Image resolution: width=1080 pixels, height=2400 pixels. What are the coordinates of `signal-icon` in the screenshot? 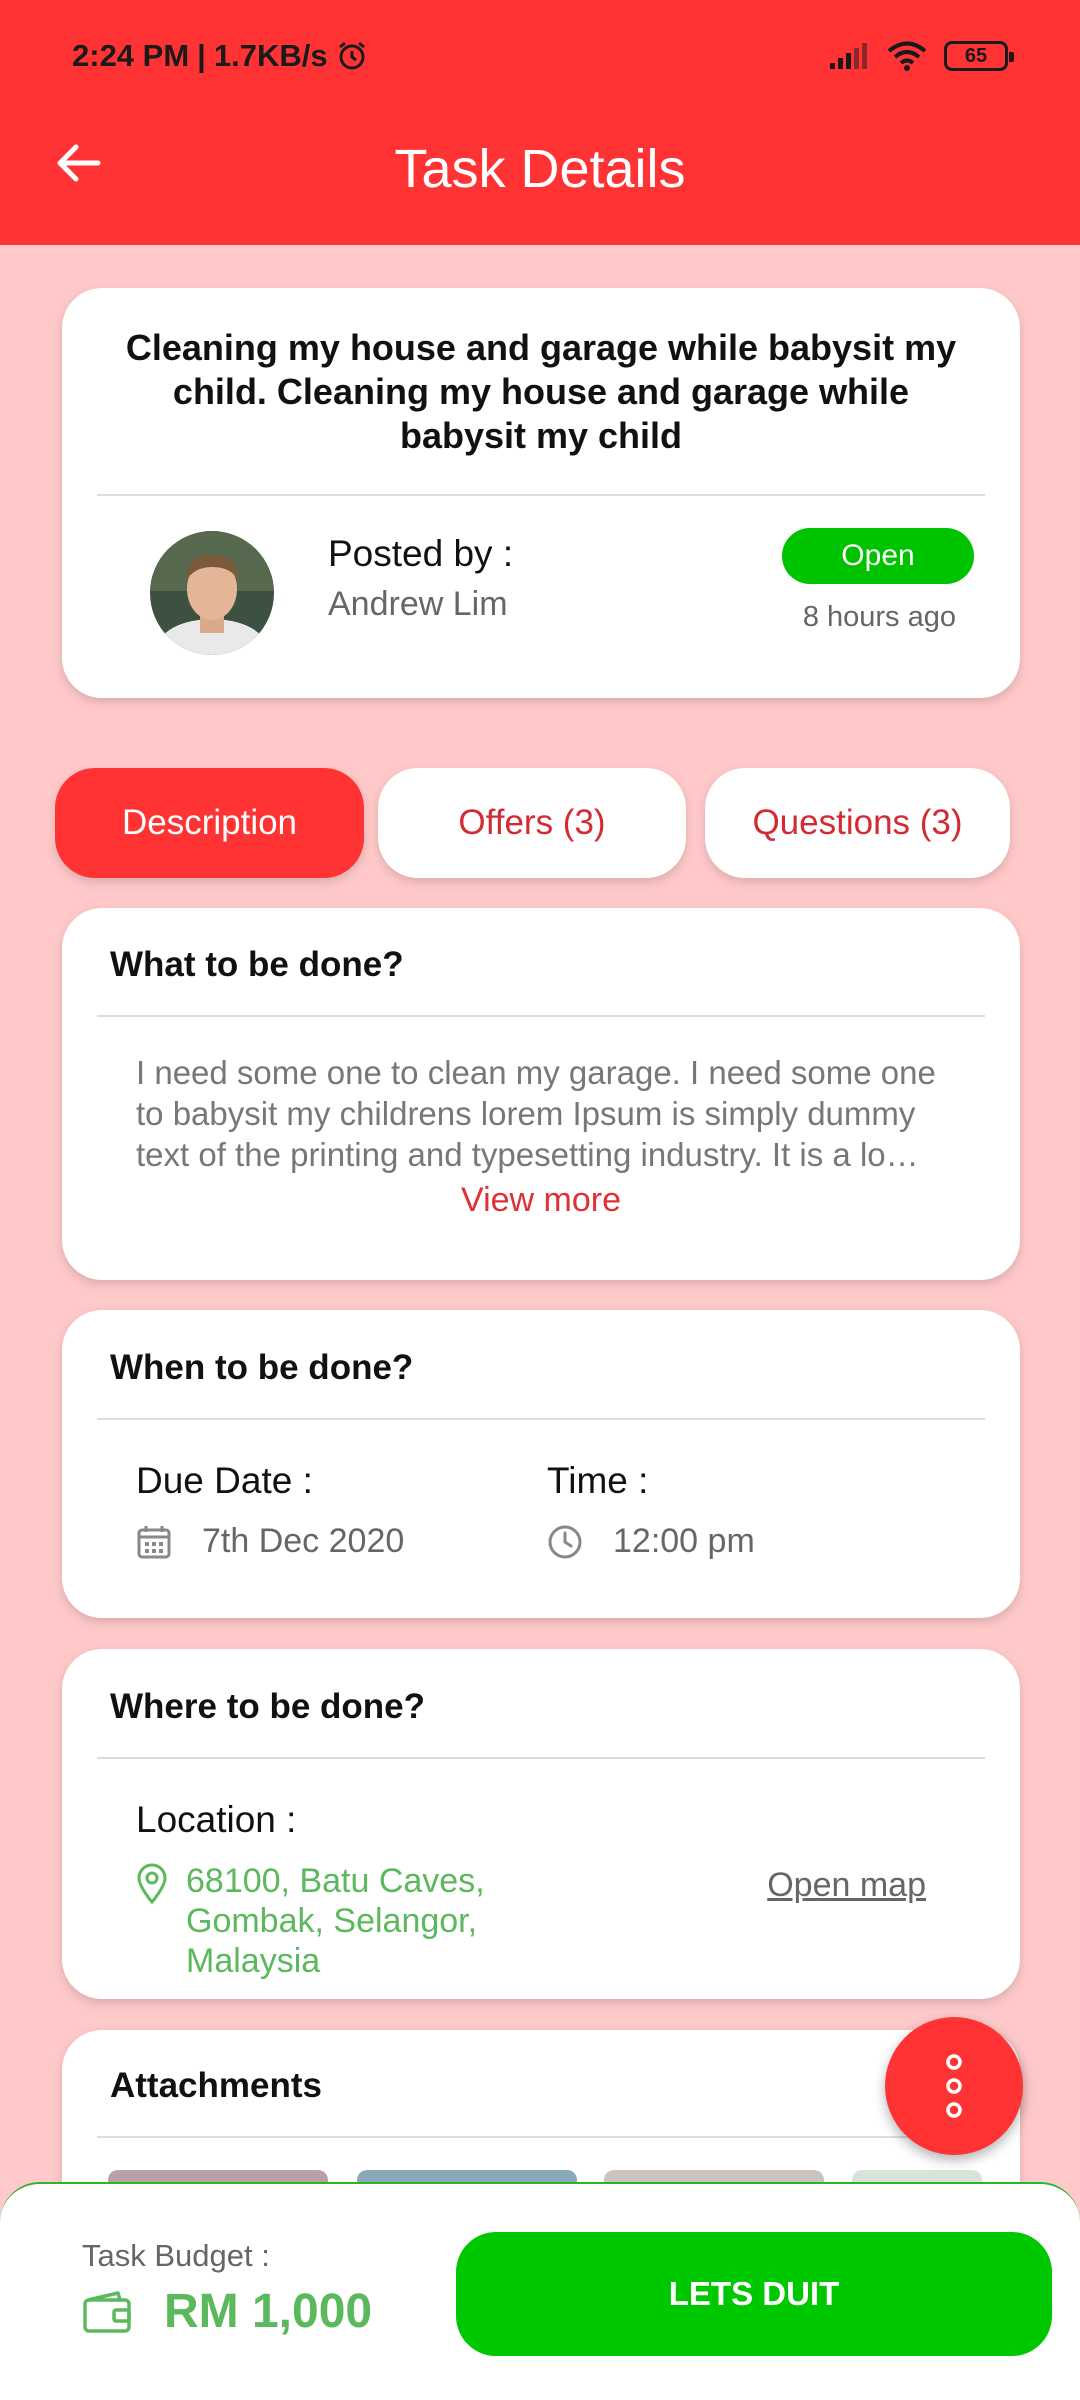 It's located at (848, 56).